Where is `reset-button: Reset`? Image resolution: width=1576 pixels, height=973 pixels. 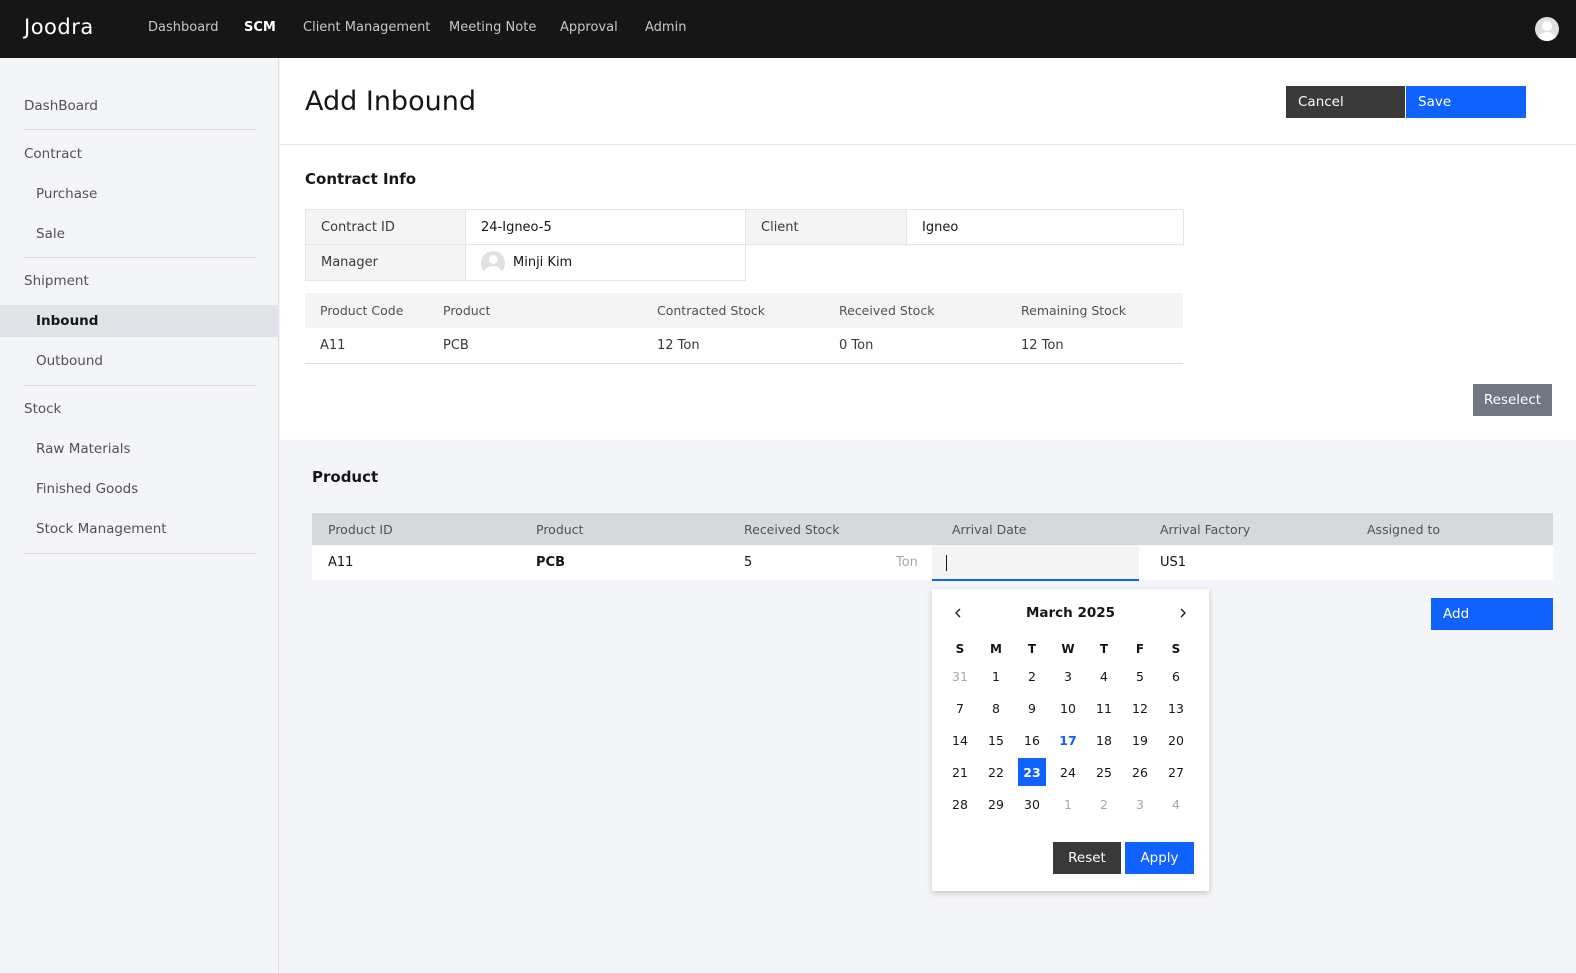
reset-button: Reset is located at coordinates (1087, 858).